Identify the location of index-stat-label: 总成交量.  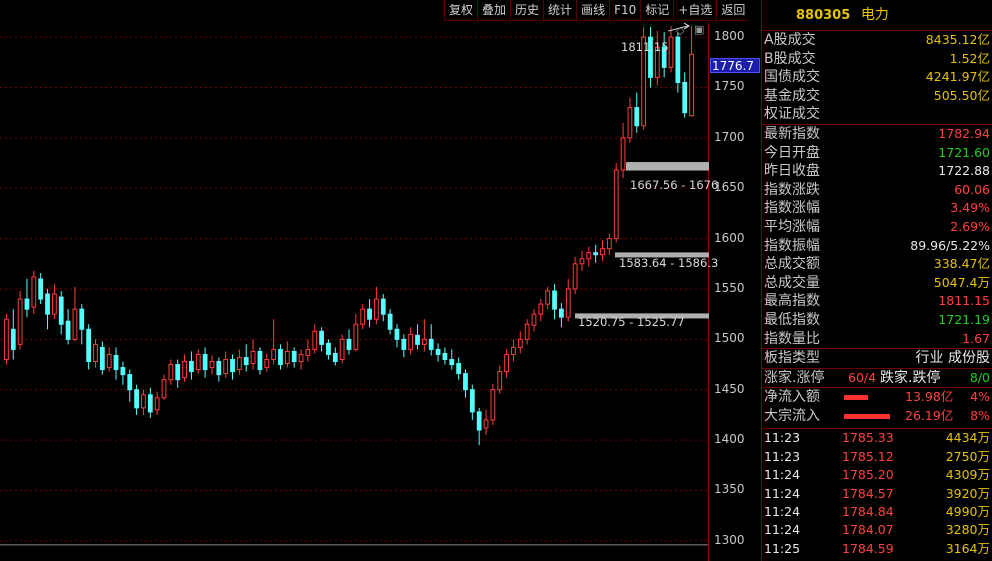
(792, 282).